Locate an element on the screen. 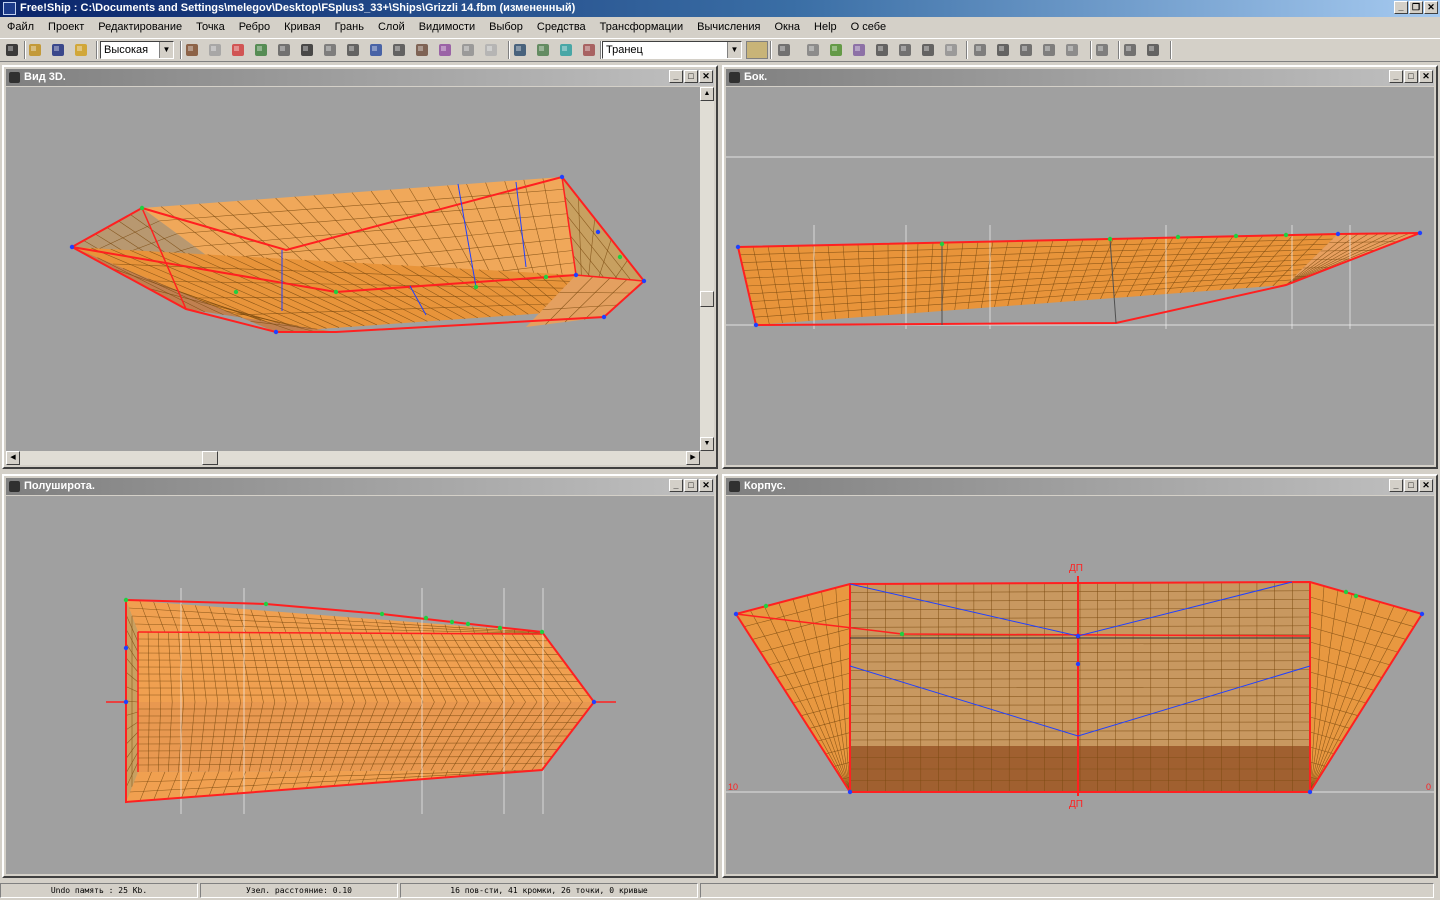 This screenshot has width=1440, height=900. panel-title-bar: Корпус. _ □ ✕ is located at coordinates (1080, 486).